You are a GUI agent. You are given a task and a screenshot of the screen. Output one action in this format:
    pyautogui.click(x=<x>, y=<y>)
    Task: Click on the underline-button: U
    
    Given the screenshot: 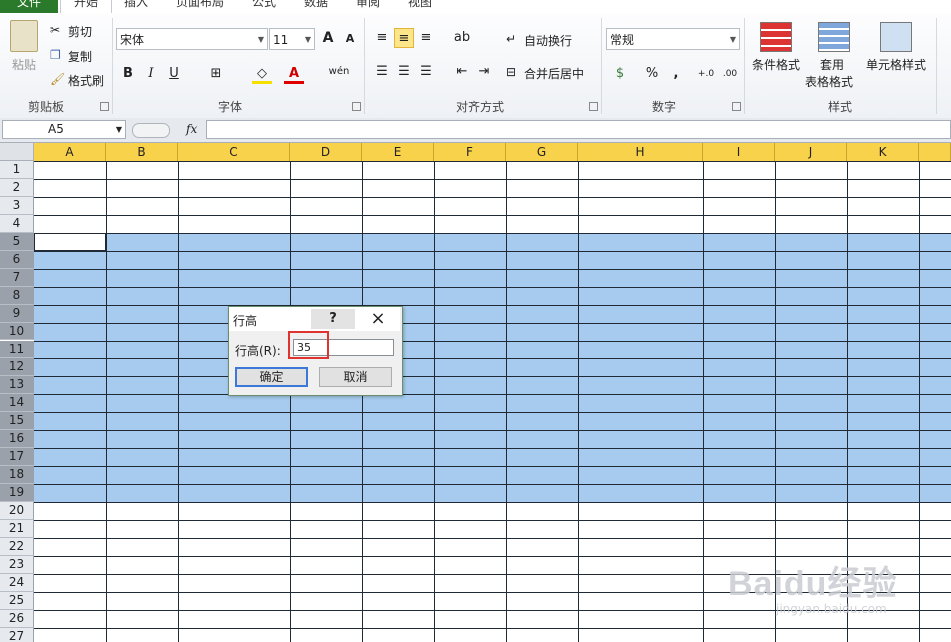 What is the action you would take?
    pyautogui.click(x=174, y=74)
    